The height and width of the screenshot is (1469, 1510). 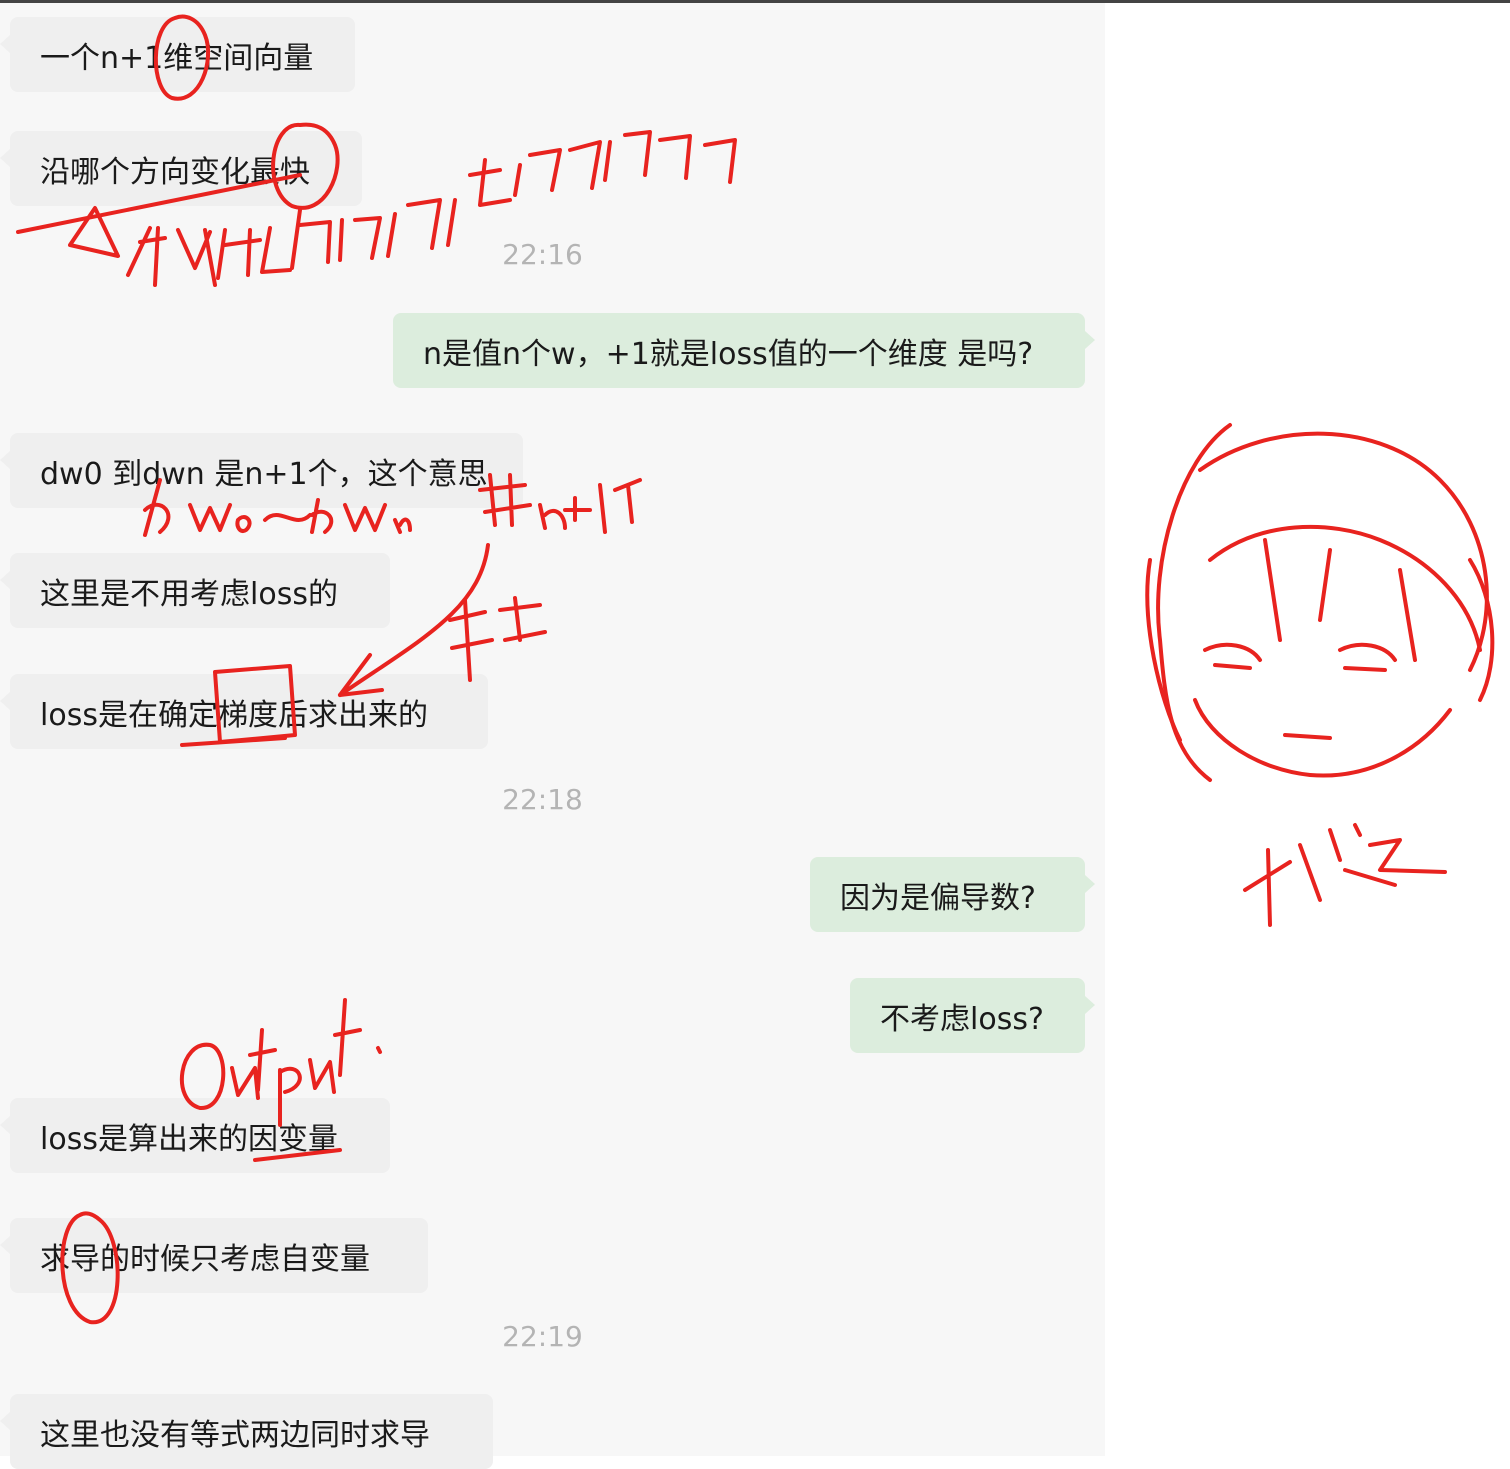 What do you see at coordinates (255, 704) in the screenshot?
I see `ink-box` at bounding box center [255, 704].